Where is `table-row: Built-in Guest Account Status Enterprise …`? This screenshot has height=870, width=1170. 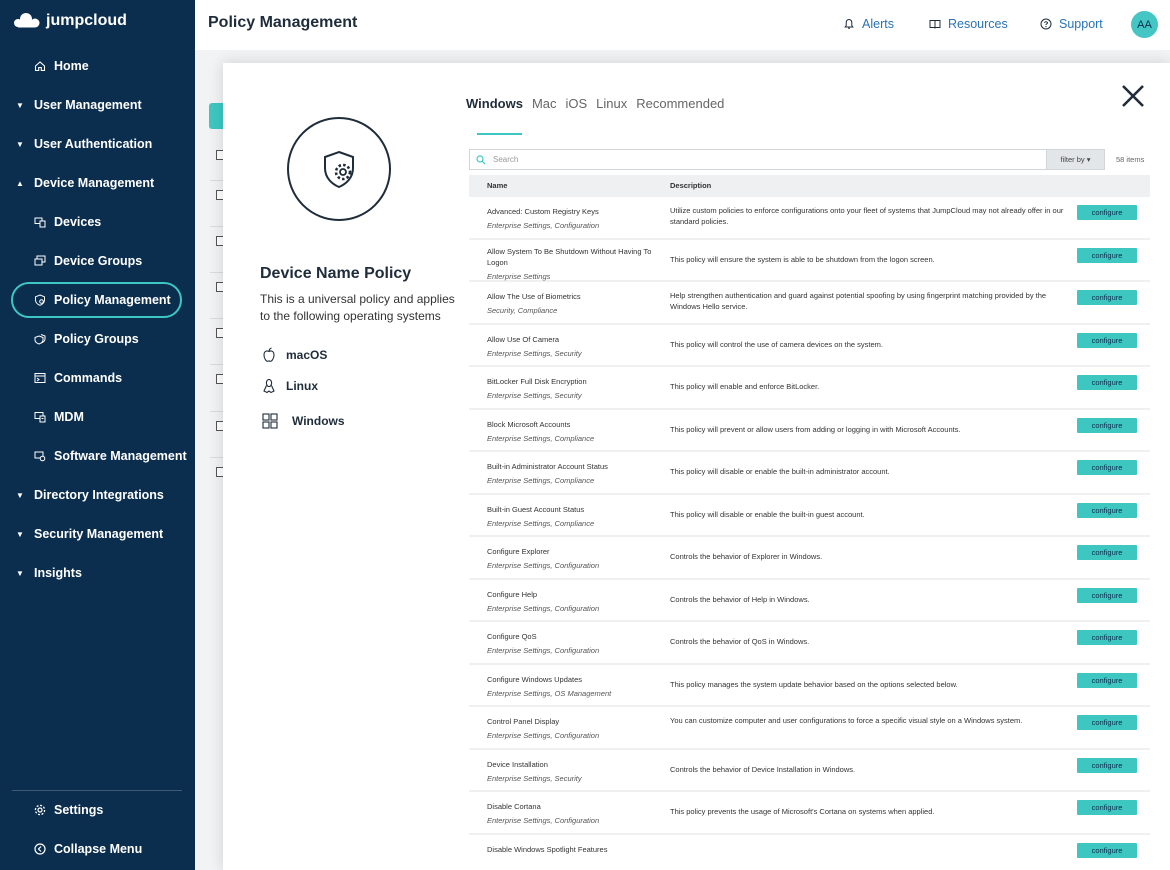
table-row: Built-in Guest Account Status Enterprise … is located at coordinates (809, 514).